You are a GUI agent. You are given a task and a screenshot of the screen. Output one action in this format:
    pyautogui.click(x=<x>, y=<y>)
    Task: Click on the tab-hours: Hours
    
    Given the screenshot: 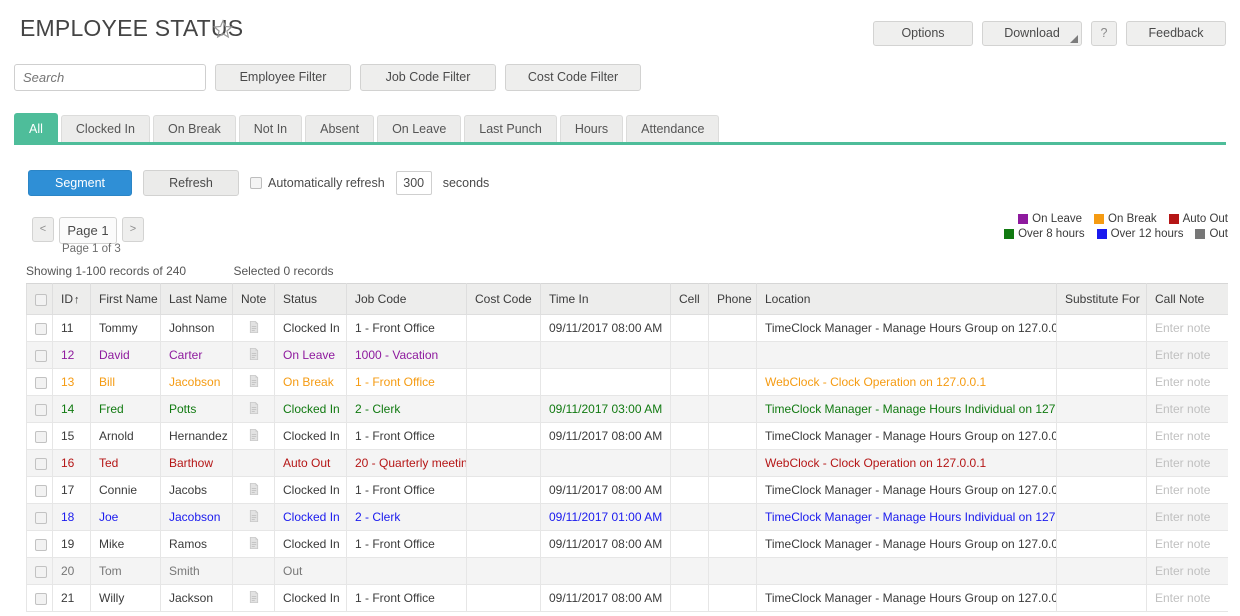 What is the action you would take?
    pyautogui.click(x=591, y=129)
    